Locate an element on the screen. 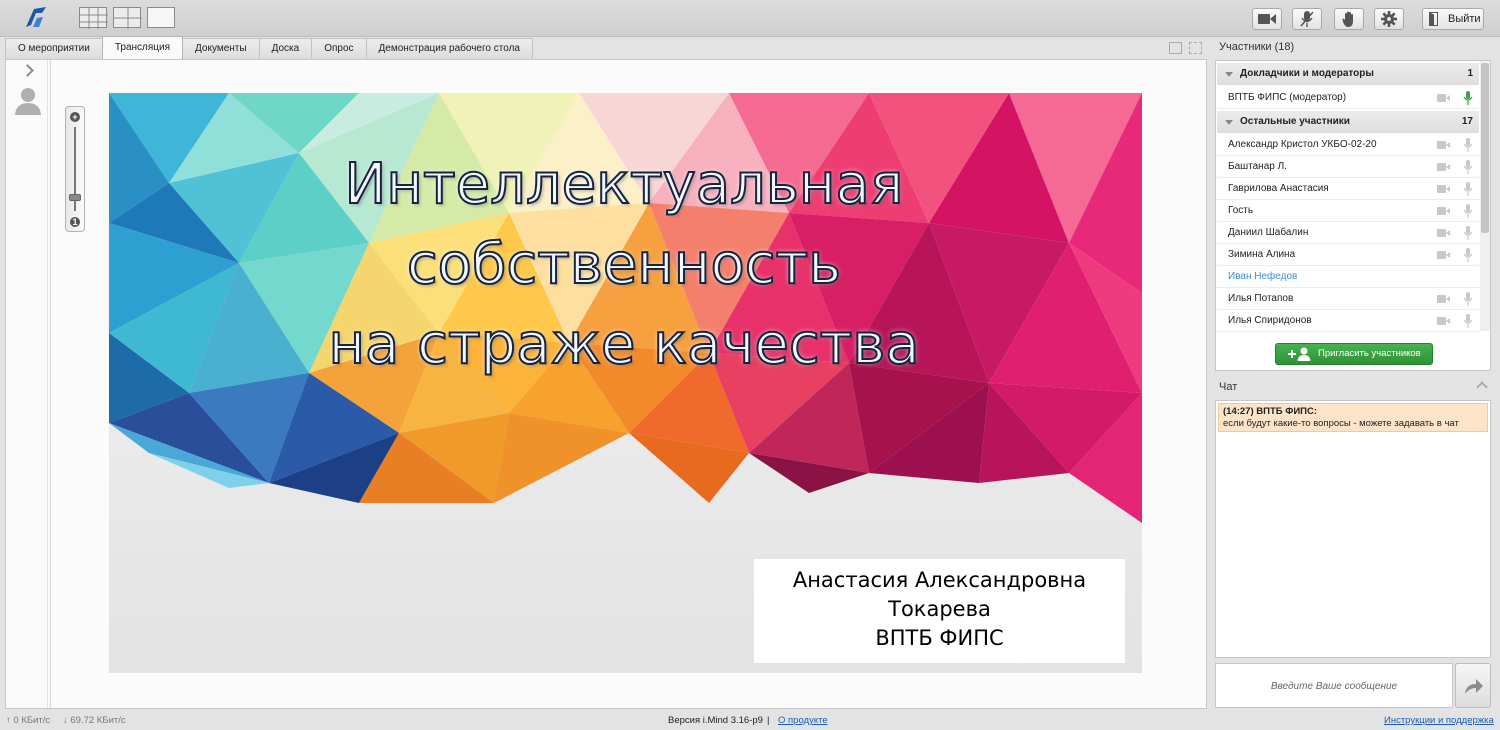  slide-title-line-2: собственность is located at coordinates (624, 264).